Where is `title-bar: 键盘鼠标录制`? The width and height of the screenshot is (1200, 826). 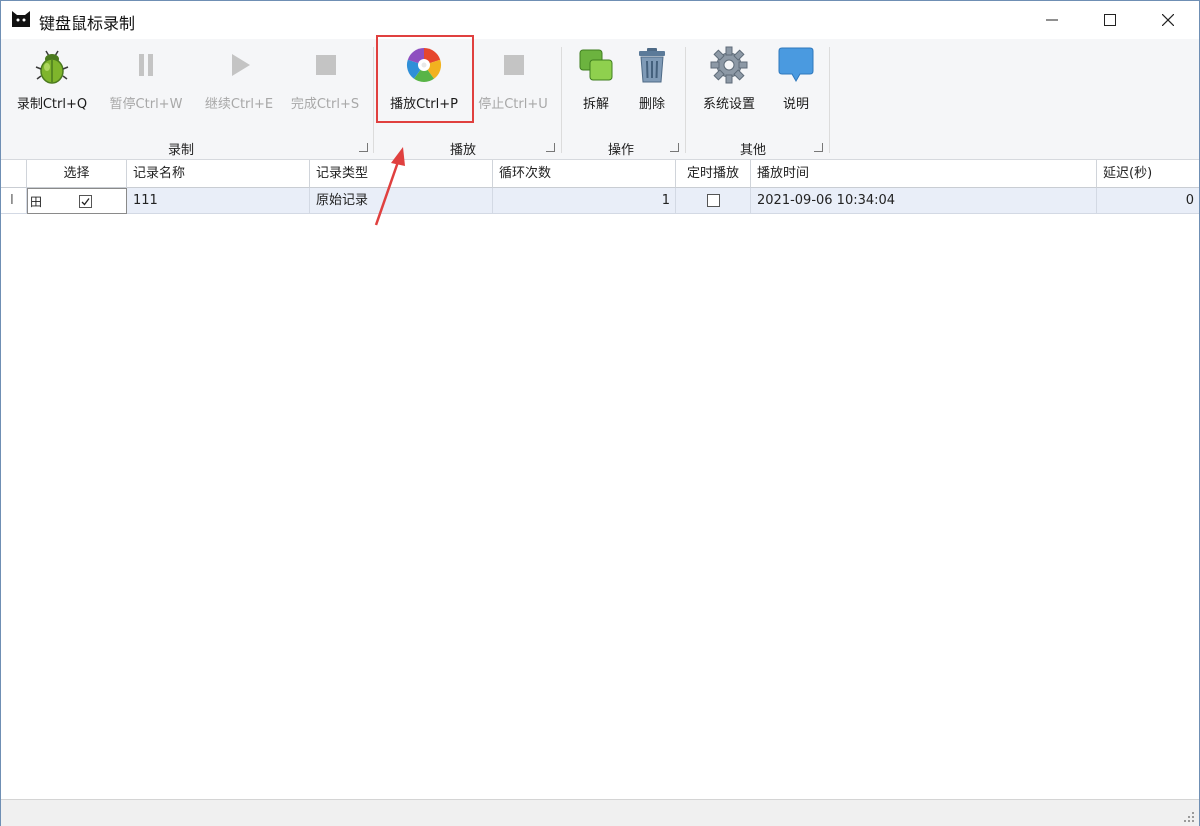
title-bar: 键盘鼠标录制 is located at coordinates (600, 20).